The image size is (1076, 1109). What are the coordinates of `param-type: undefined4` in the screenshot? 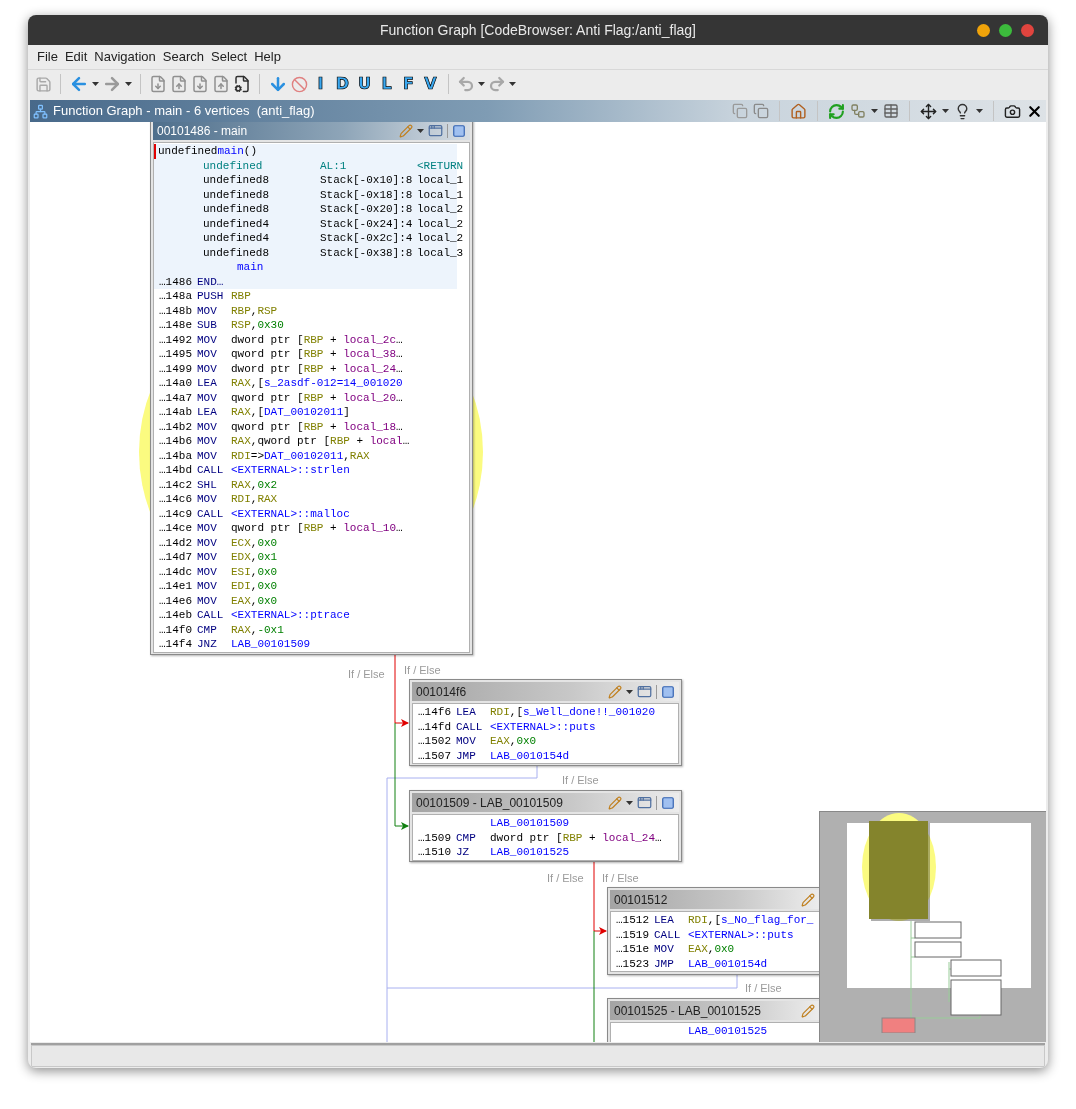 It's located at (236, 223).